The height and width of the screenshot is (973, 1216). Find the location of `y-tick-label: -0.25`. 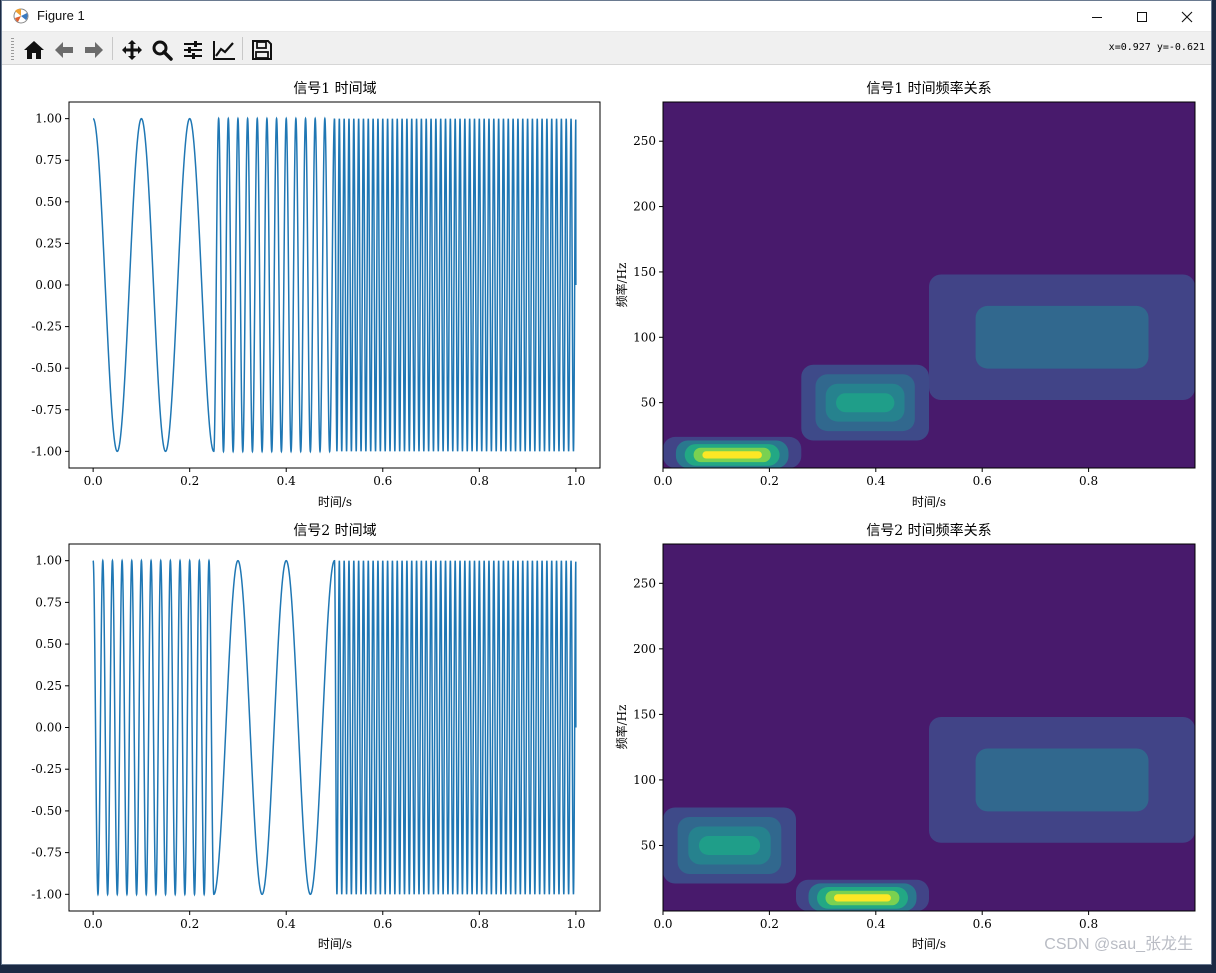

y-tick-label: -0.25 is located at coordinates (46, 327).